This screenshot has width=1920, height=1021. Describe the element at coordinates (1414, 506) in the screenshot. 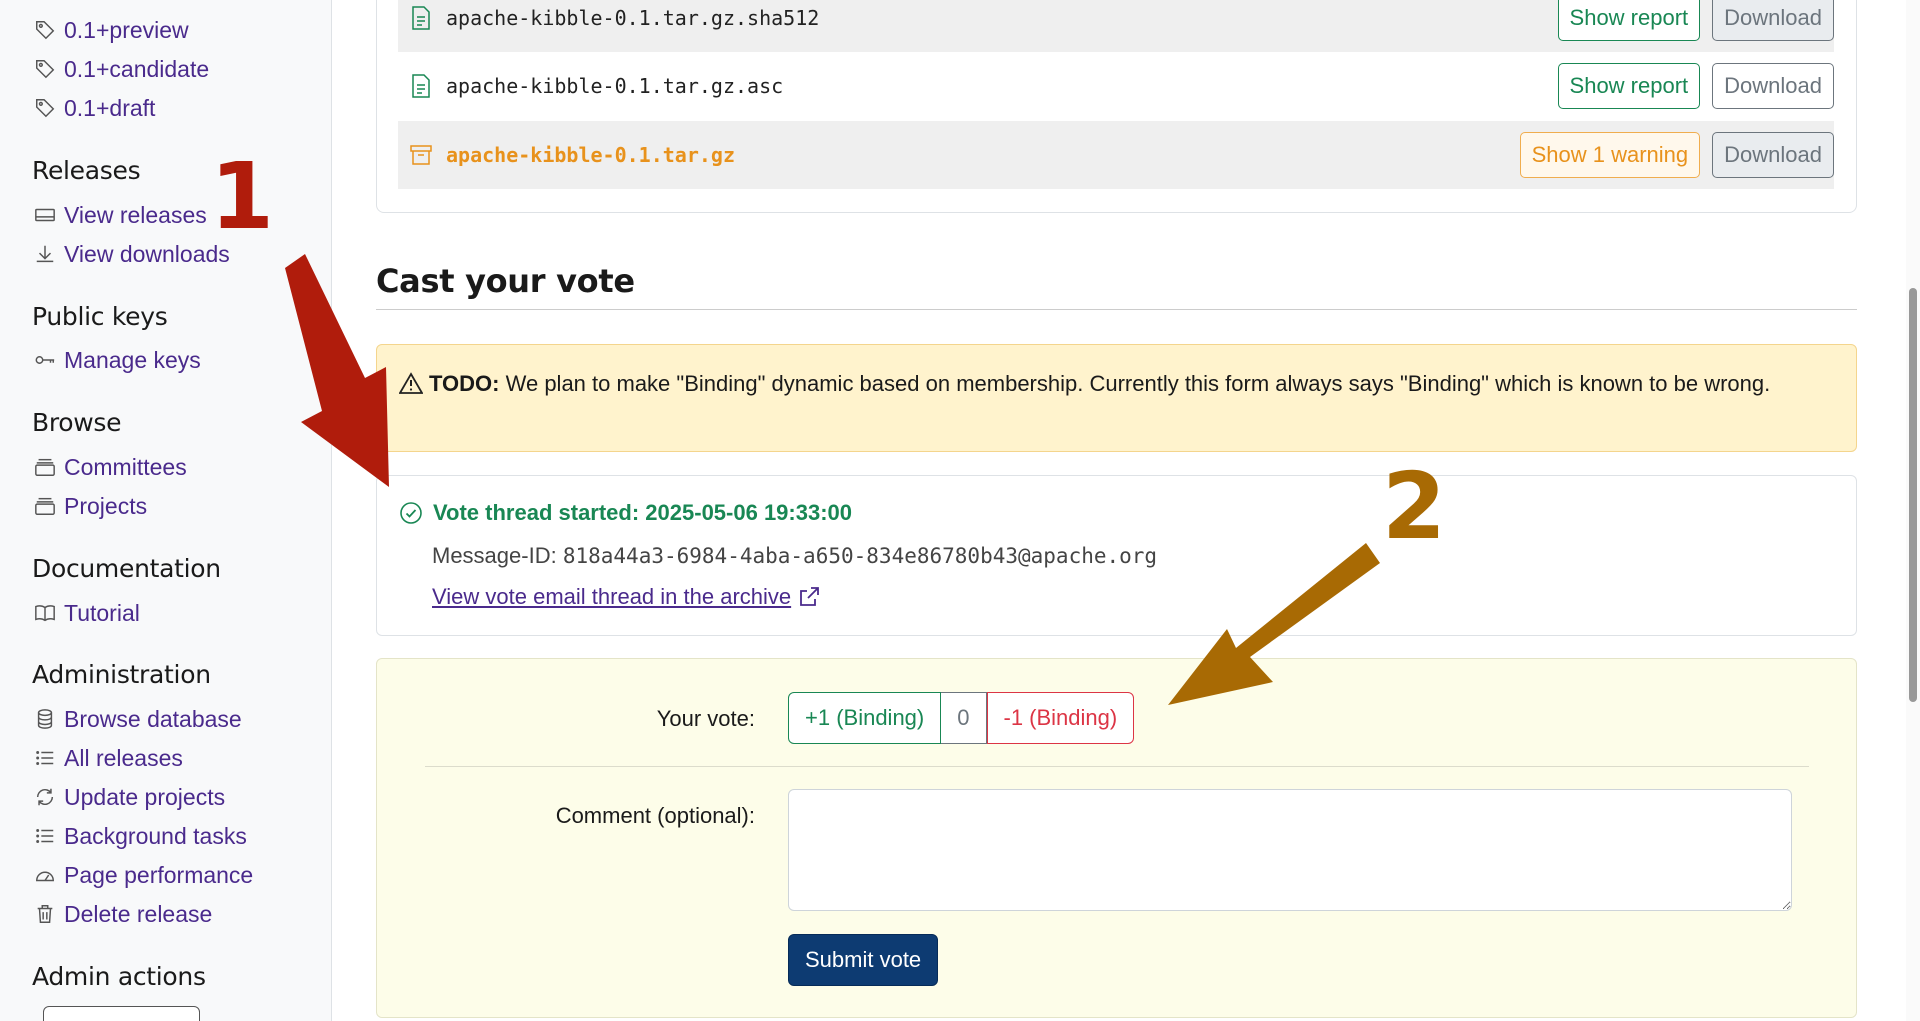

I see `annotation-number-2: 2` at that location.